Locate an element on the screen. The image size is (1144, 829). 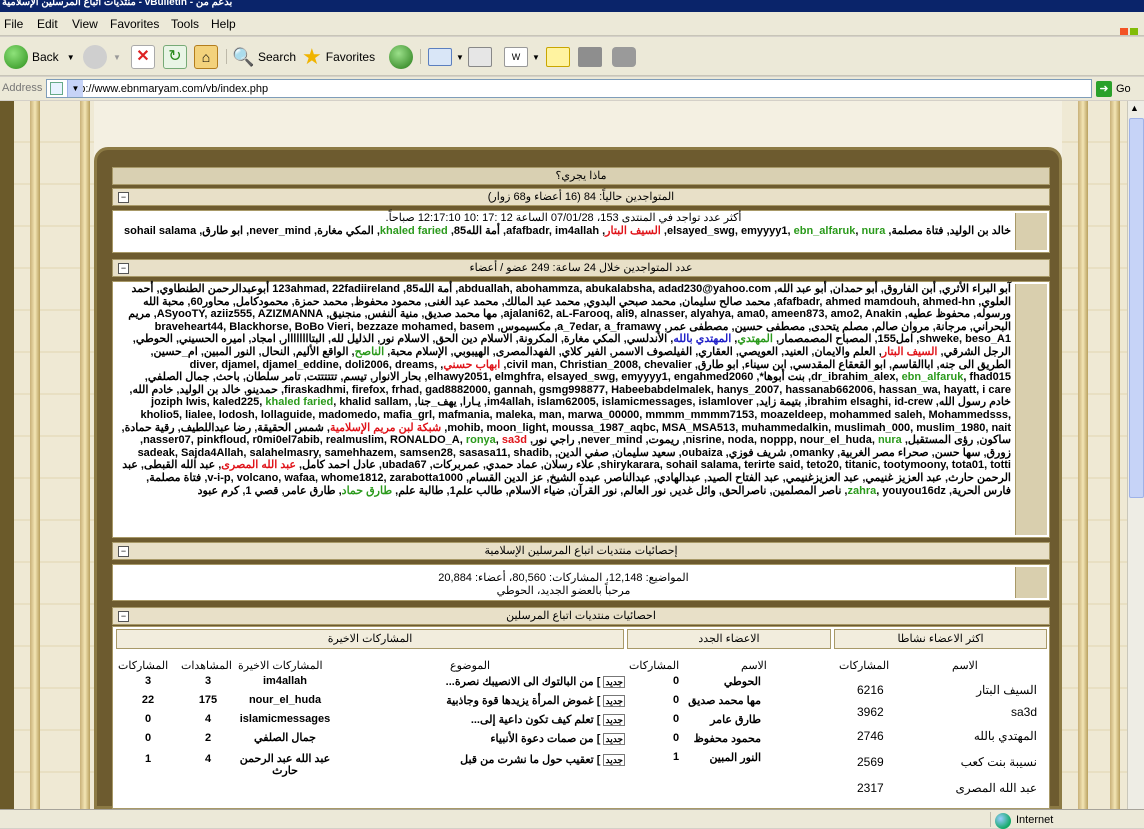
status-zone: Internet is located at coordinates (1035, 820).